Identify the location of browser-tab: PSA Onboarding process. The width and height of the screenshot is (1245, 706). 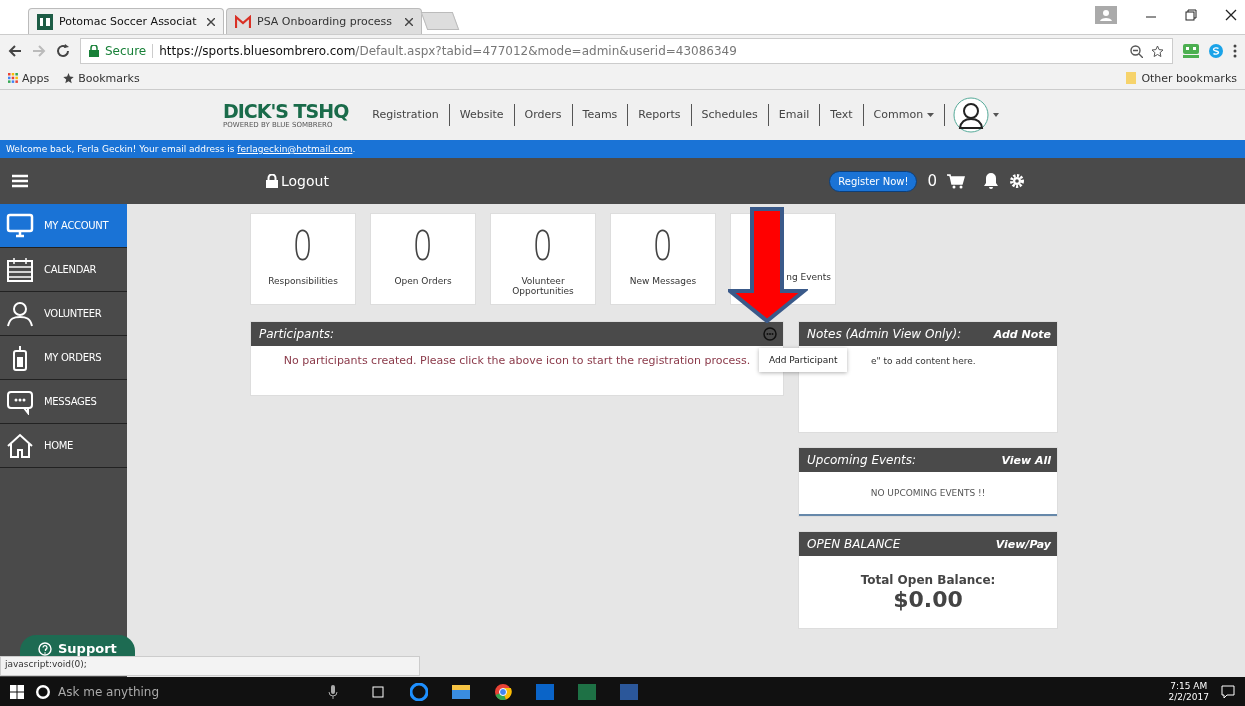
(324, 21).